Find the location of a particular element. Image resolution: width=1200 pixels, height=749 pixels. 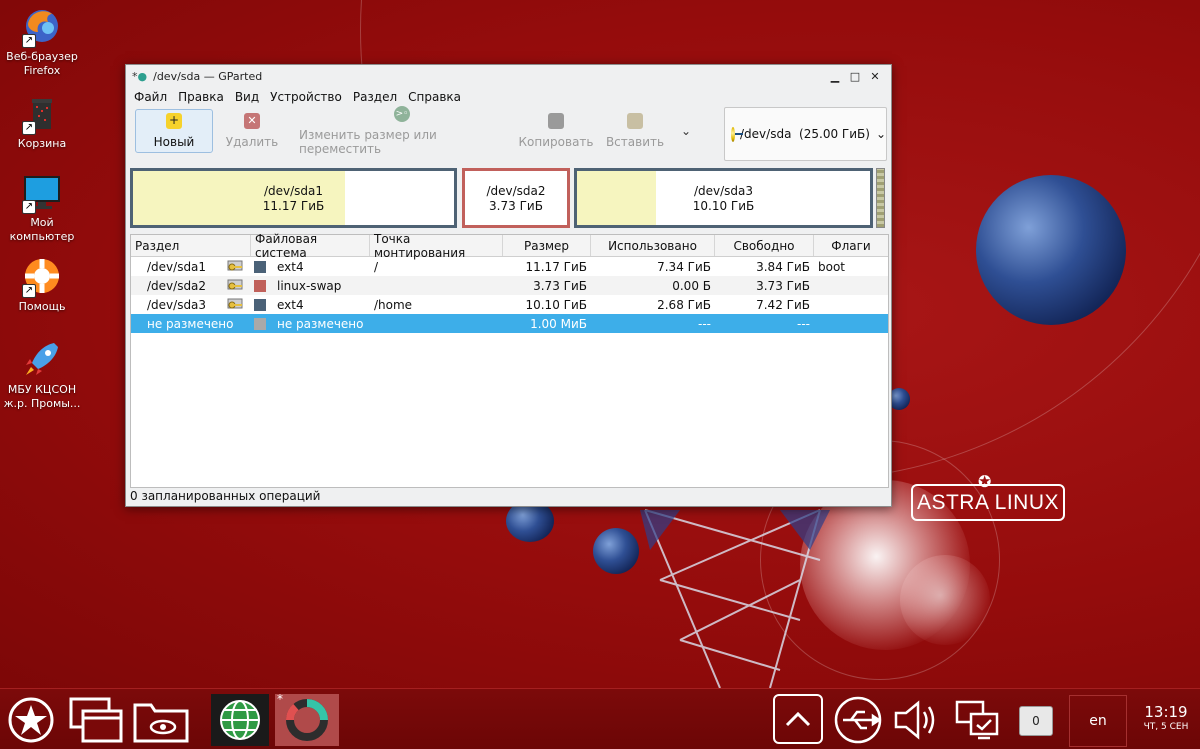

cell-filesystem: ext4 is located at coordinates (310, 267).